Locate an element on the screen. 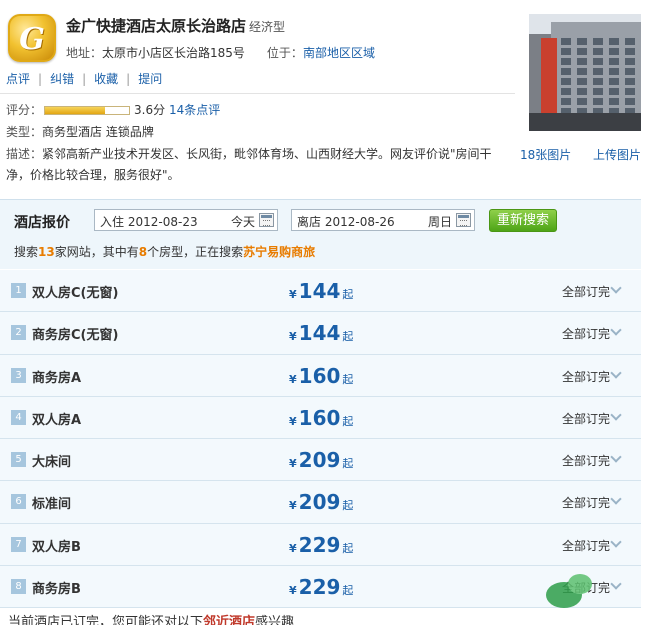 The image size is (650, 625). room-index: 1 is located at coordinates (18, 290).